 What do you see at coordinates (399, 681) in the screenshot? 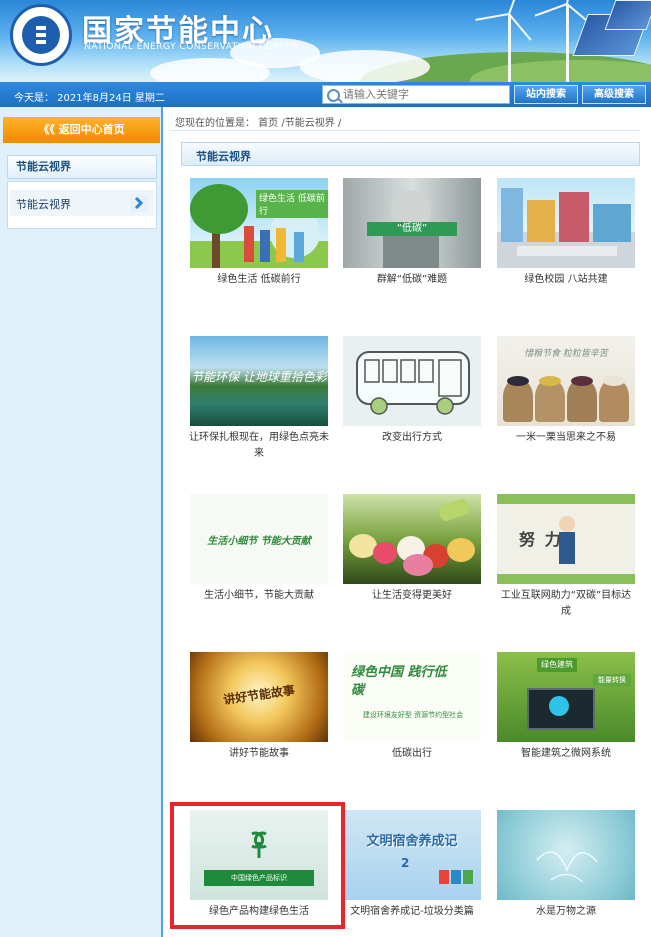
I see `thumb-text: 绿色中国 践行低碳` at bounding box center [399, 681].